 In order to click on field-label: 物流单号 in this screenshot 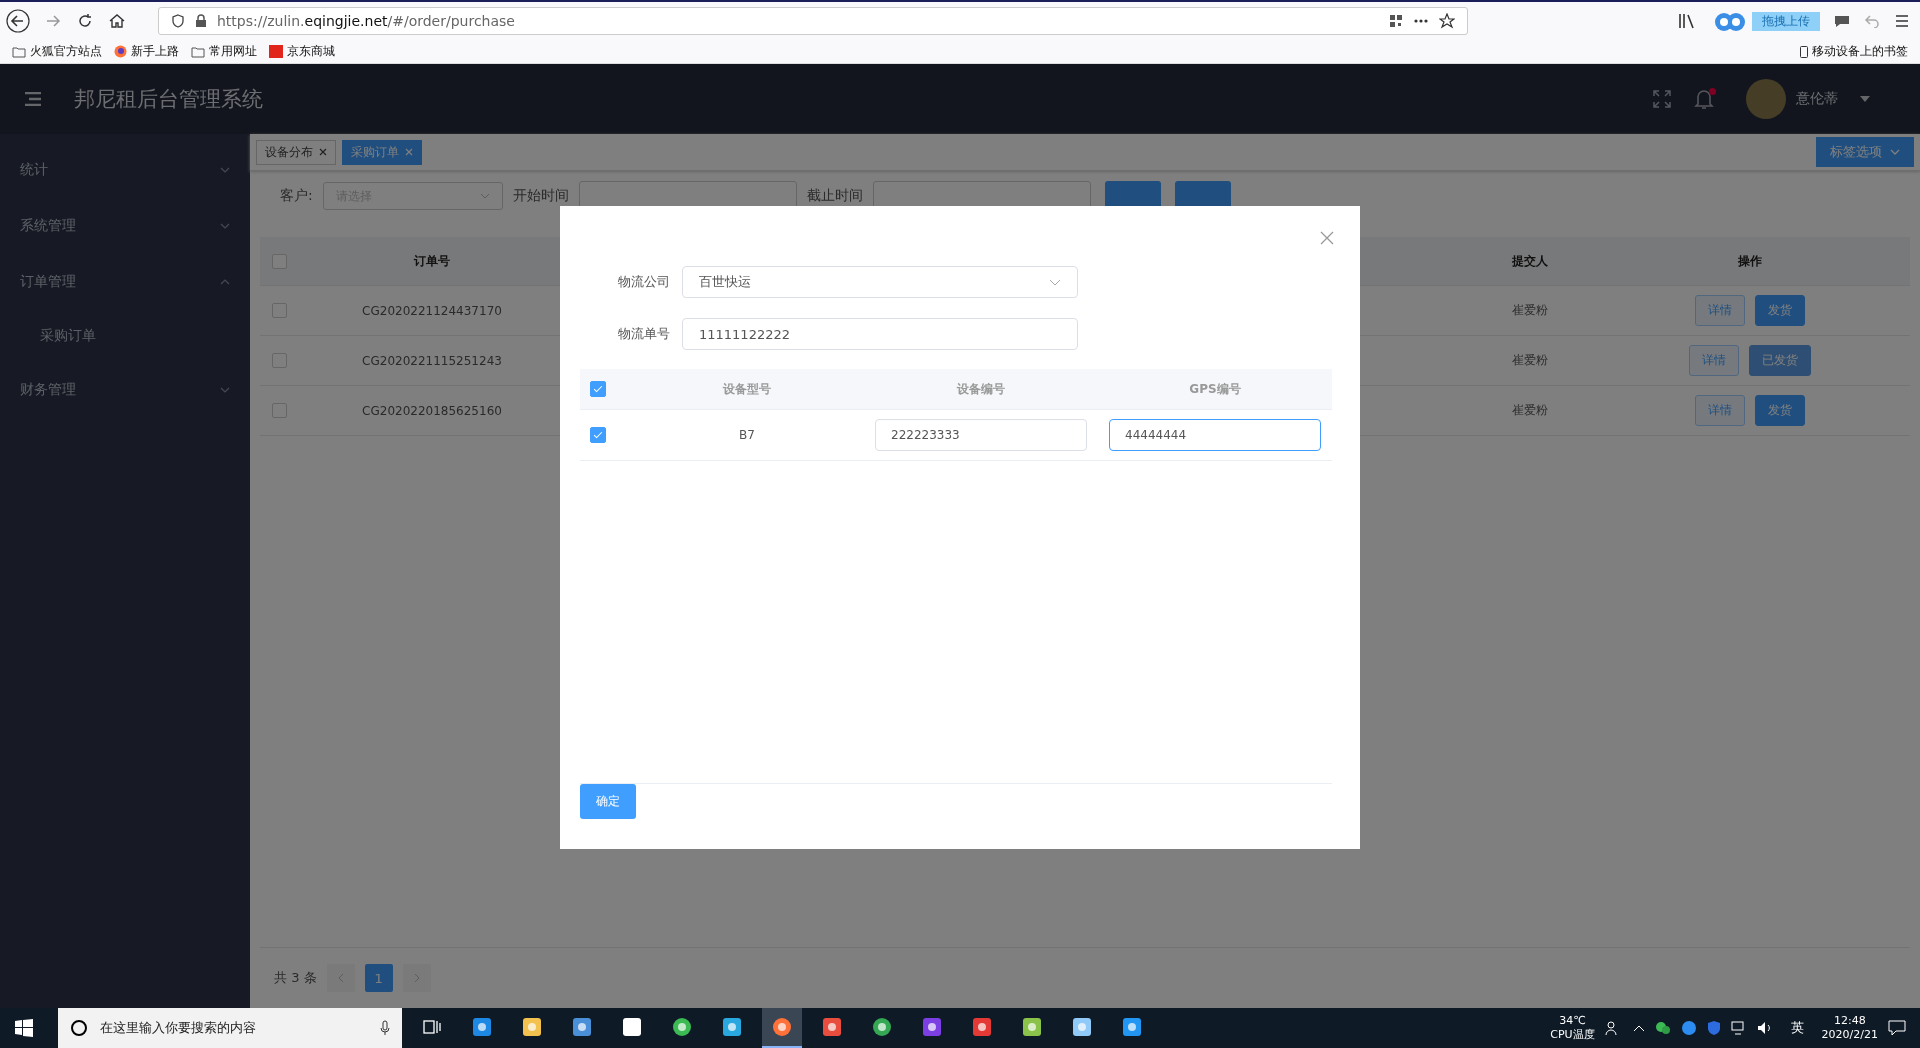, I will do `click(644, 334)`.